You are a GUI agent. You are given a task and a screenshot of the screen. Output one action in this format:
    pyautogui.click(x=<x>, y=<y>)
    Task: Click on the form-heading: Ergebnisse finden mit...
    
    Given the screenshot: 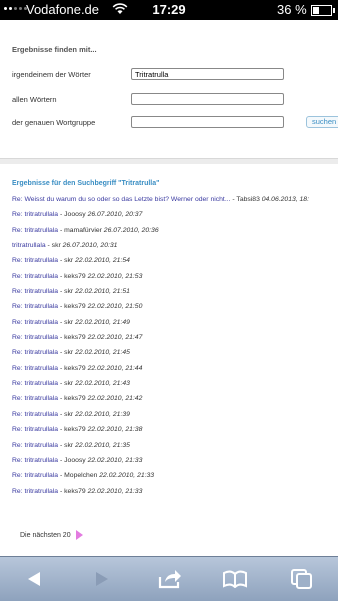 What is the action you would take?
    pyautogui.click(x=54, y=49)
    